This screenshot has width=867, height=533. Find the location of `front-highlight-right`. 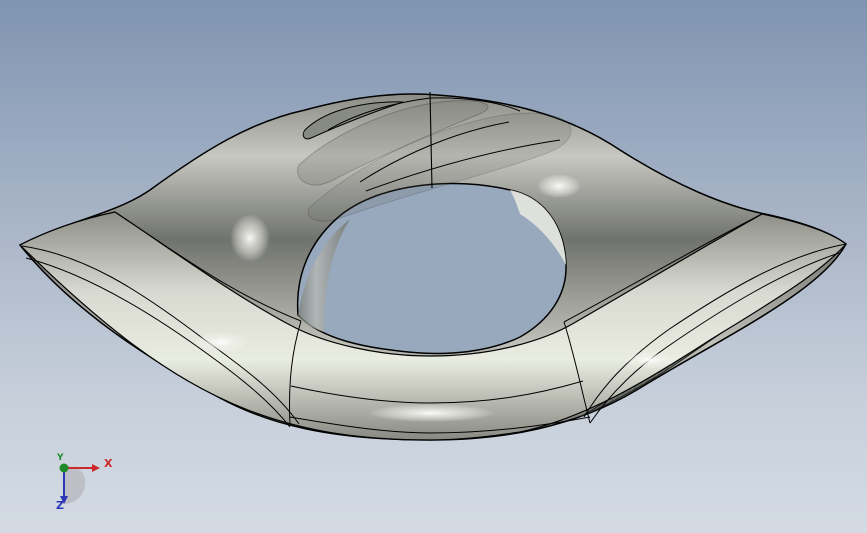

front-highlight-right is located at coordinates (650, 360).